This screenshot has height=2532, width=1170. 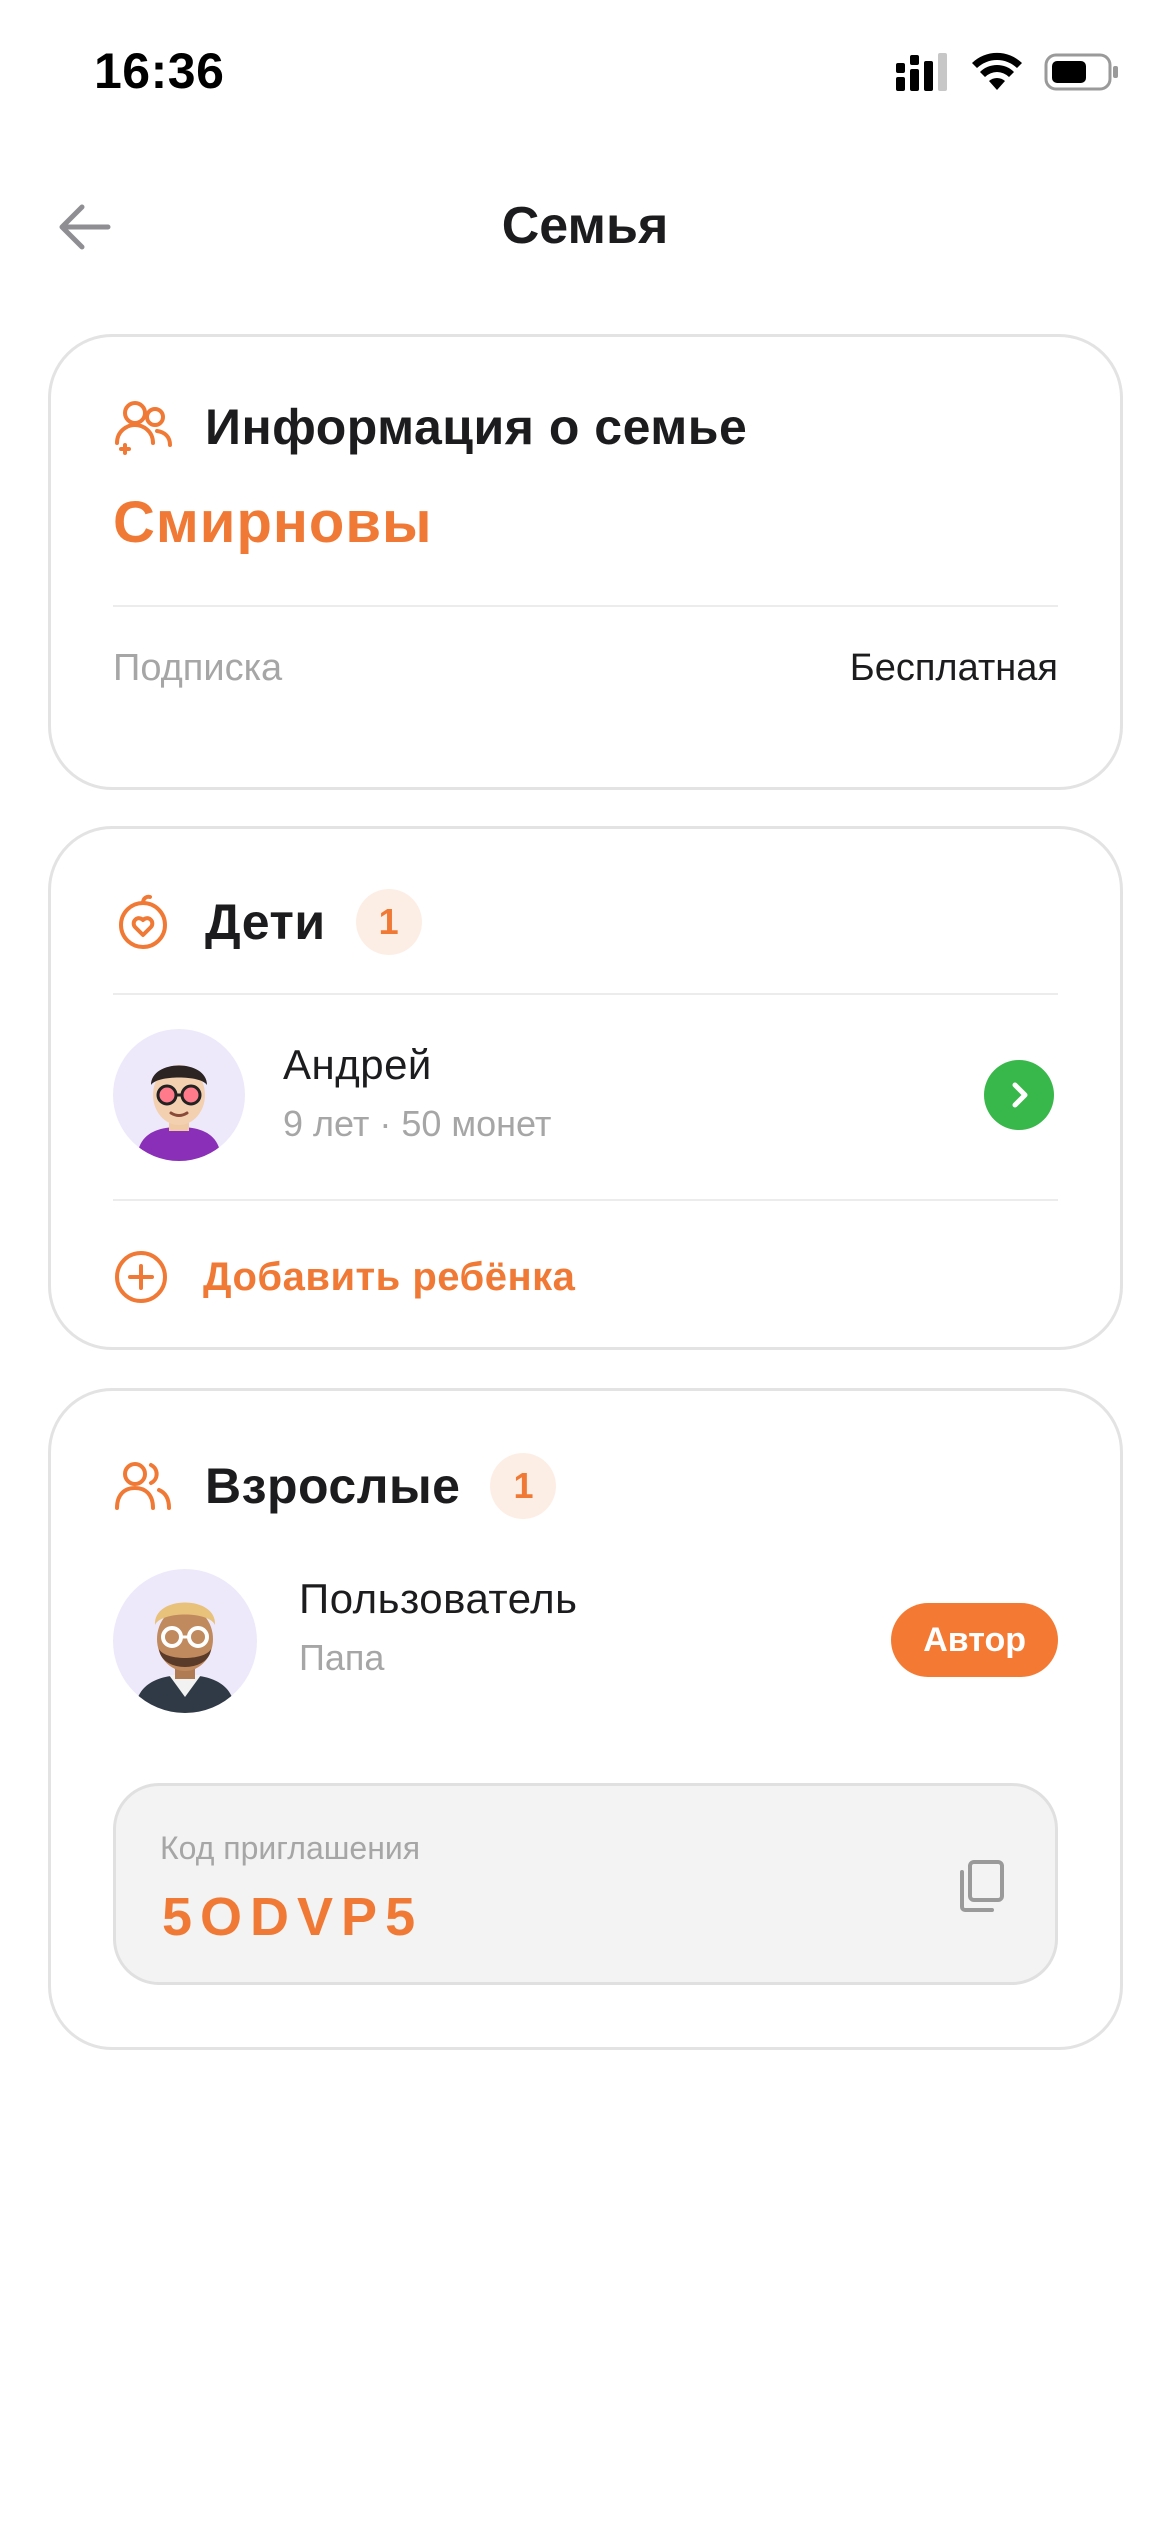 I want to click on child-details: 9 лет · 50 монет, so click(x=417, y=1123).